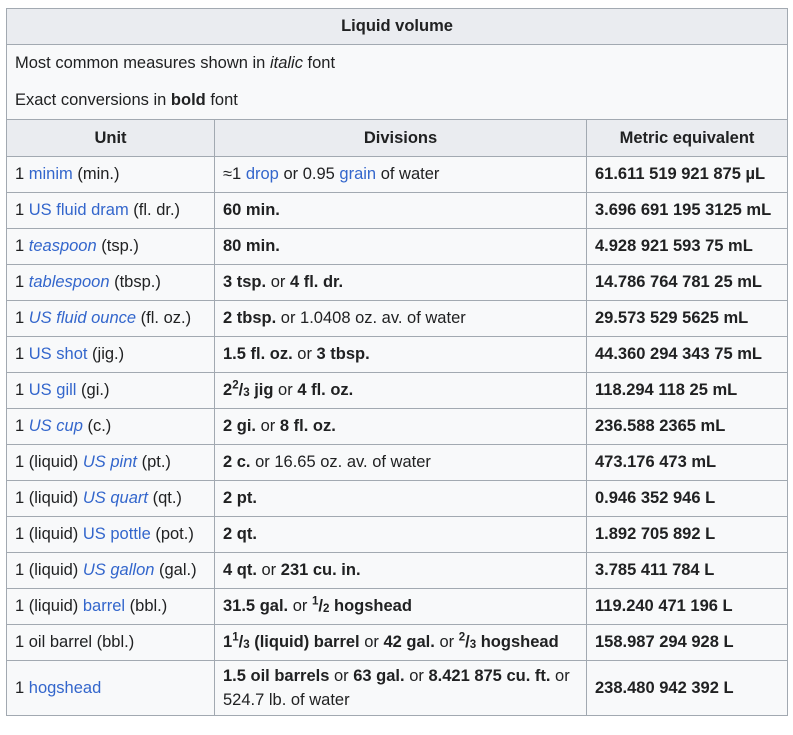 The height and width of the screenshot is (735, 793). Describe the element at coordinates (400, 246) in the screenshot. I see `divisions-cell: 80 min.` at that location.